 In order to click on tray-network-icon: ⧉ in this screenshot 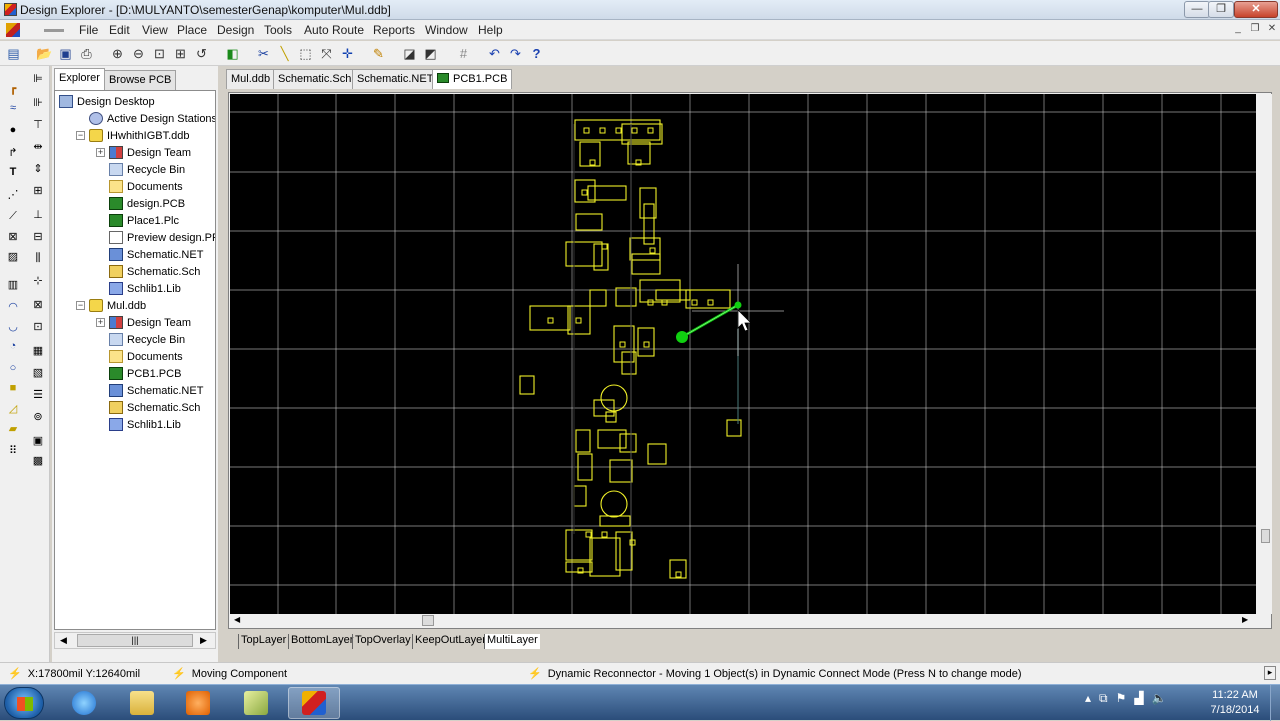, I will do `click(1103, 698)`.